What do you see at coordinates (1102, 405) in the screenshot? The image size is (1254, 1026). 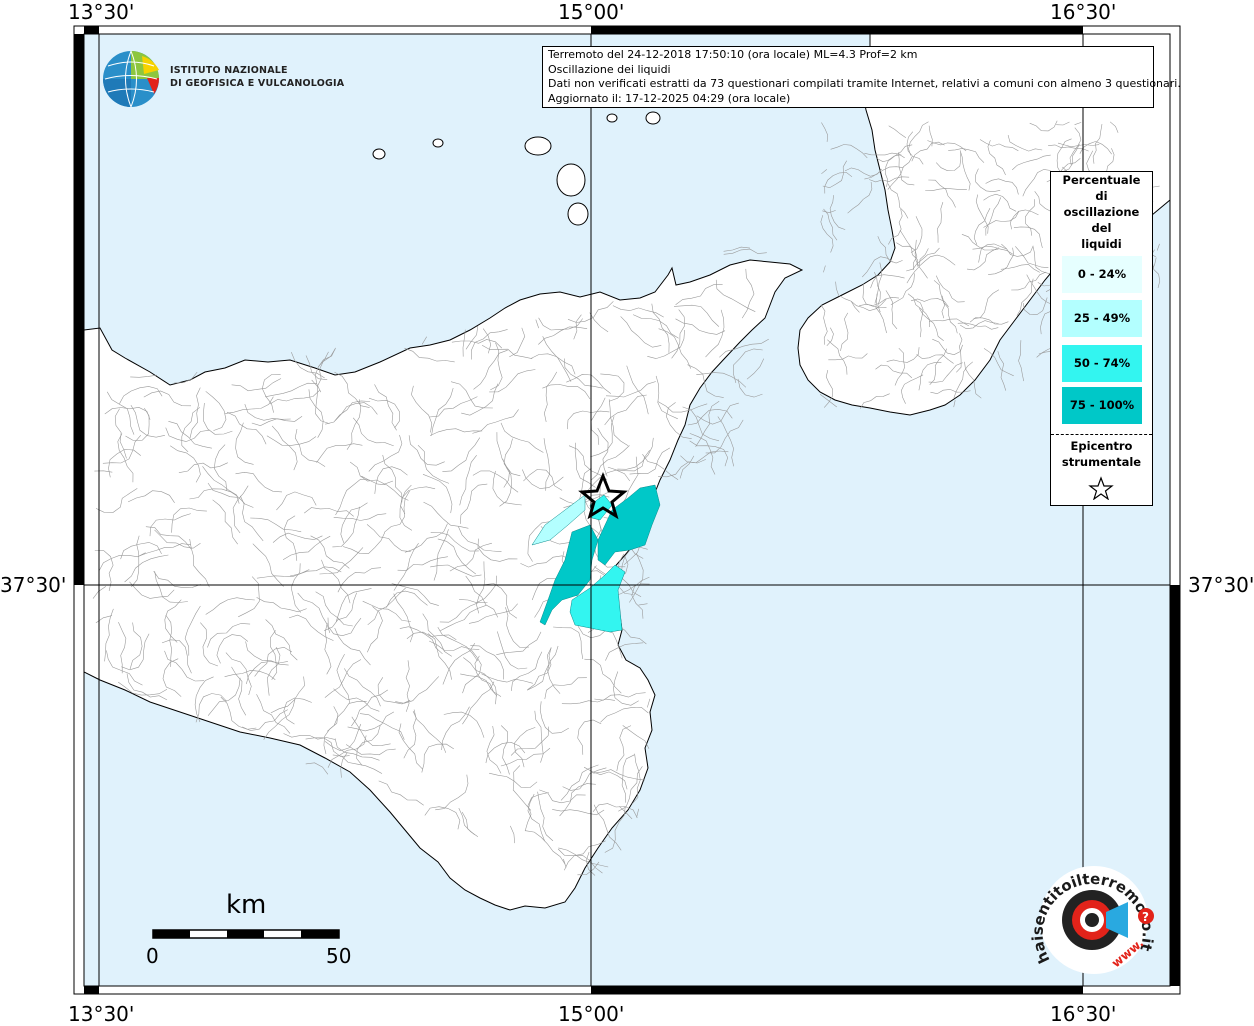 I see `legend-swatch-75-100: 75 - 100%` at bounding box center [1102, 405].